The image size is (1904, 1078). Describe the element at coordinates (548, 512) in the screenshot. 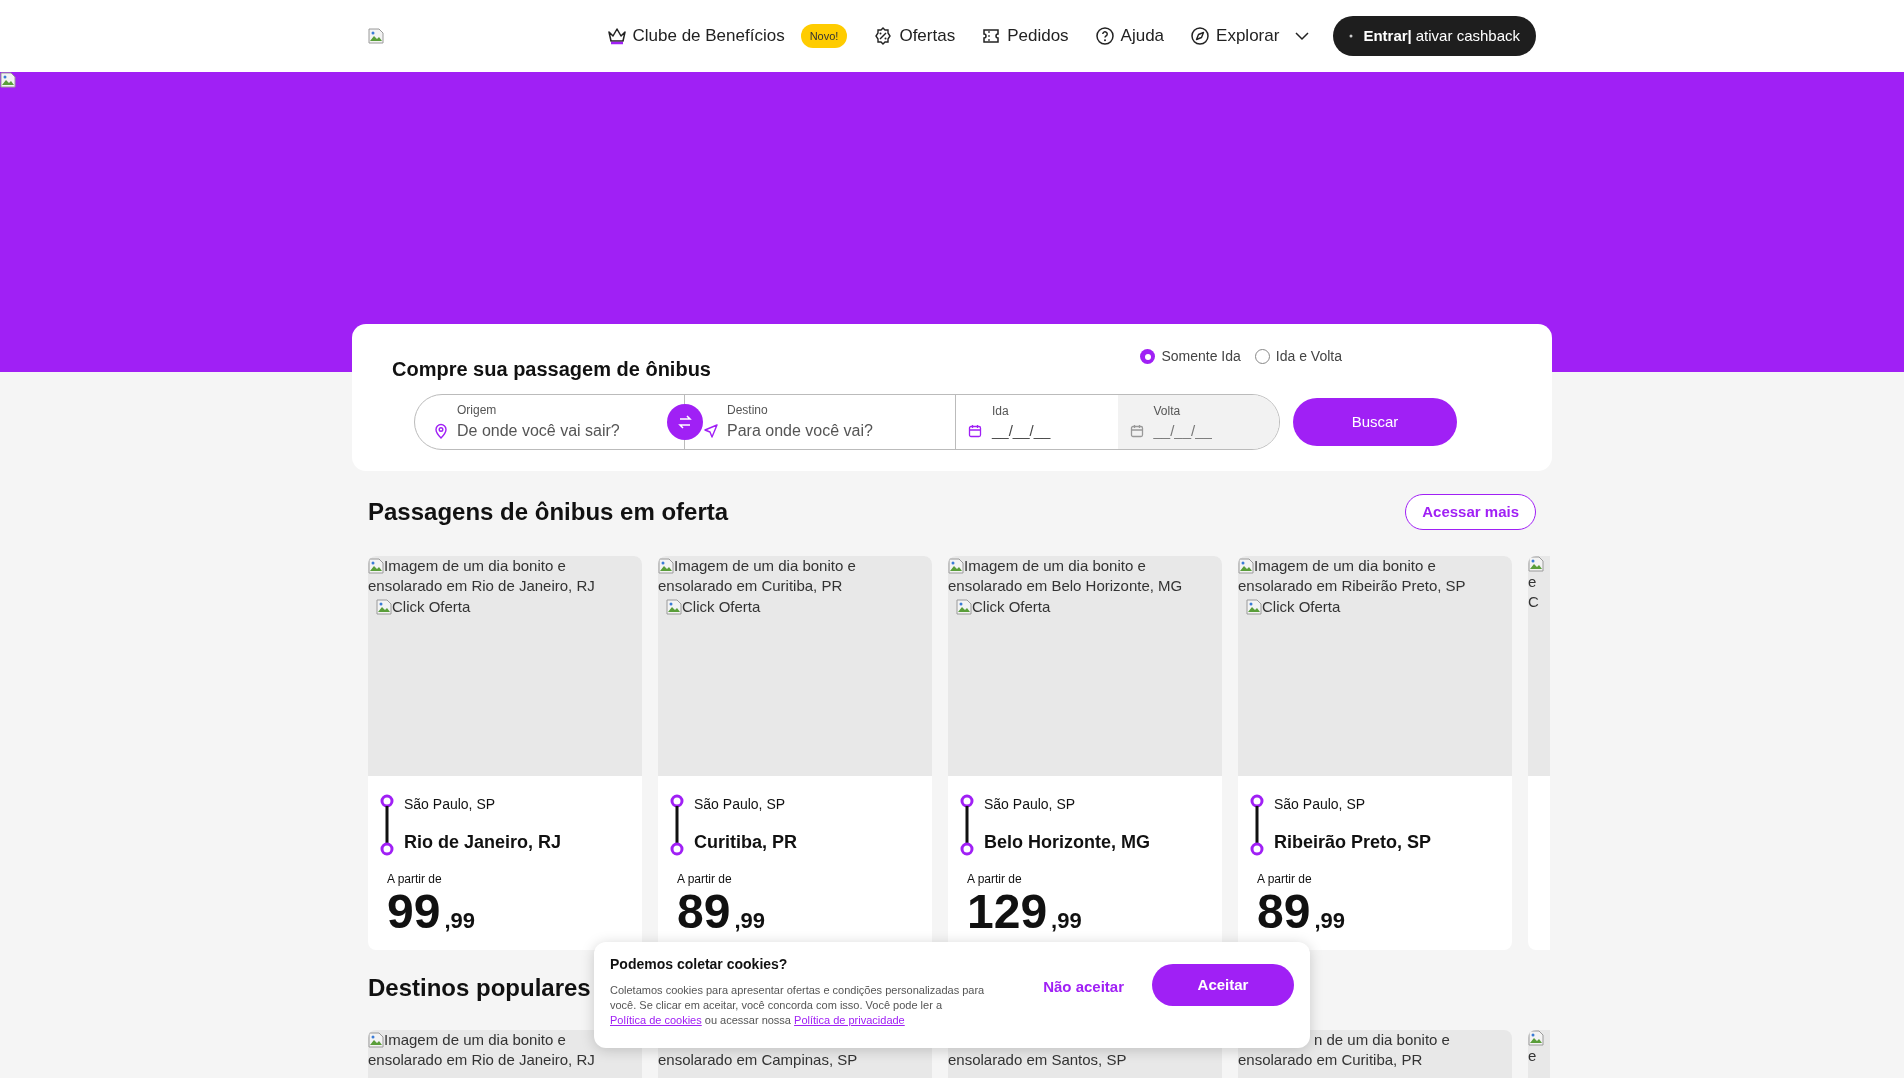

I see `section-title: Passagens de ônibus em oferta` at that location.